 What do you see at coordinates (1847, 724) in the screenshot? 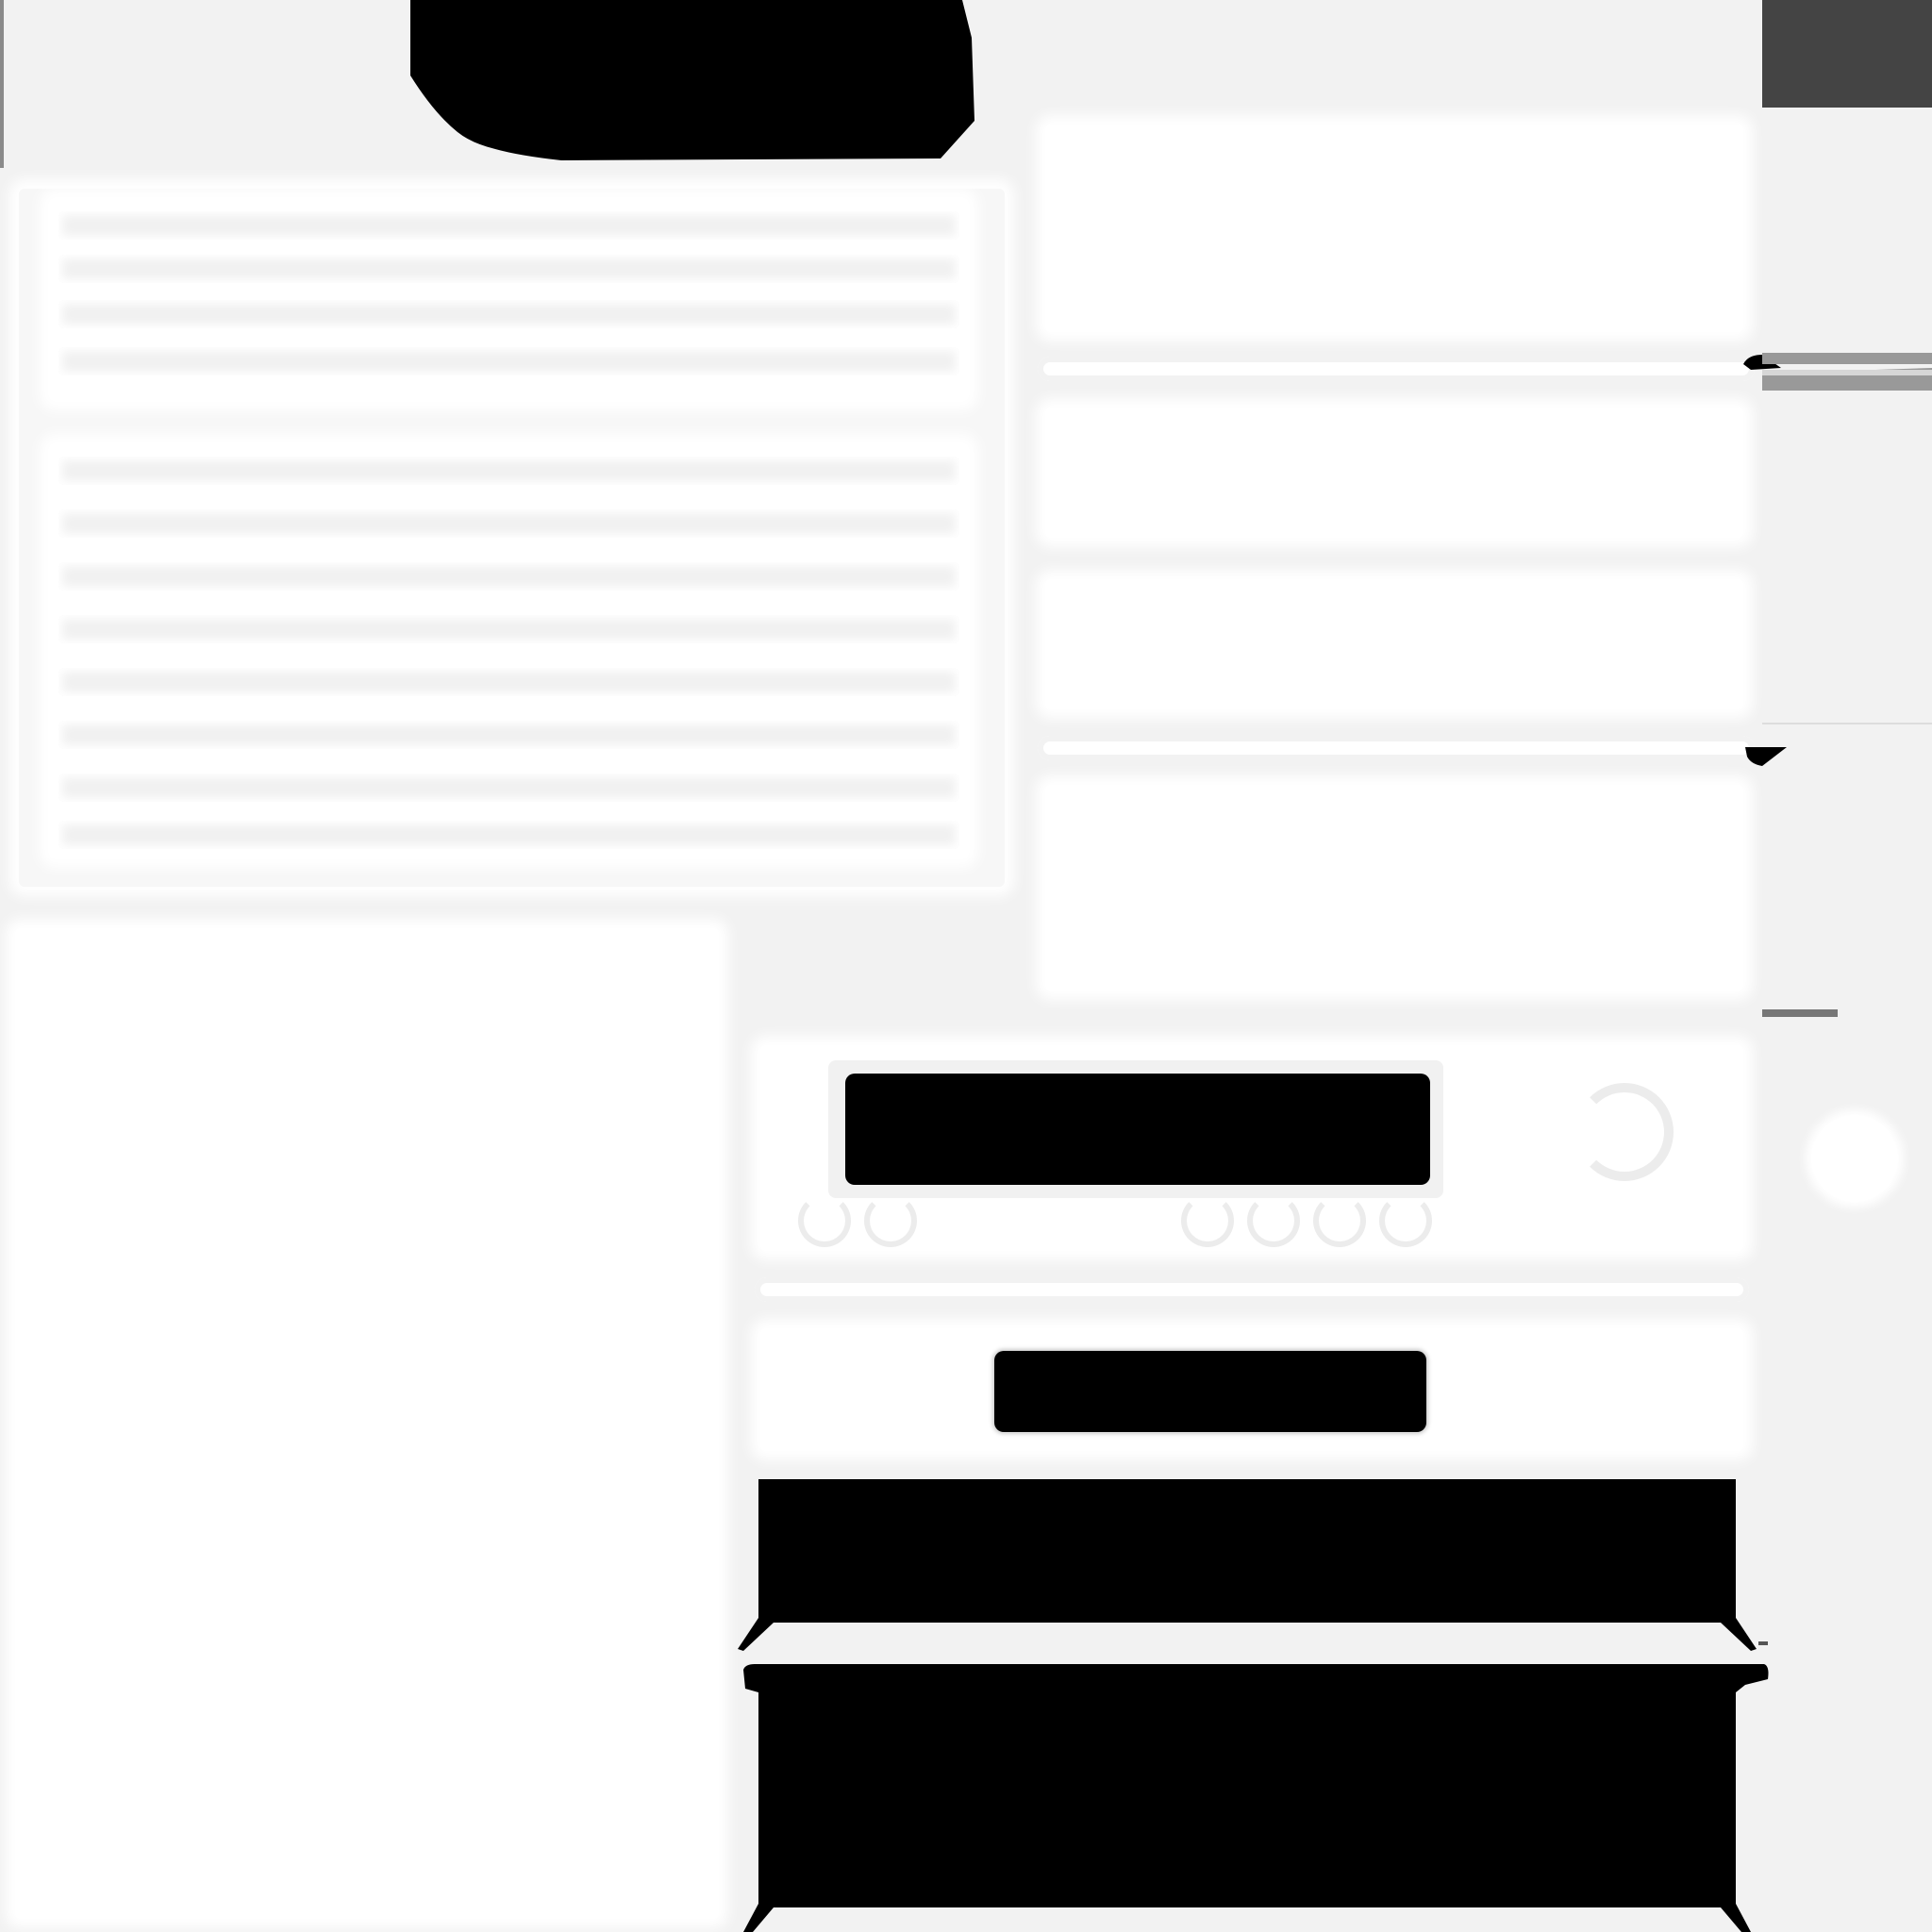
I see `thin-rule-right` at bounding box center [1847, 724].